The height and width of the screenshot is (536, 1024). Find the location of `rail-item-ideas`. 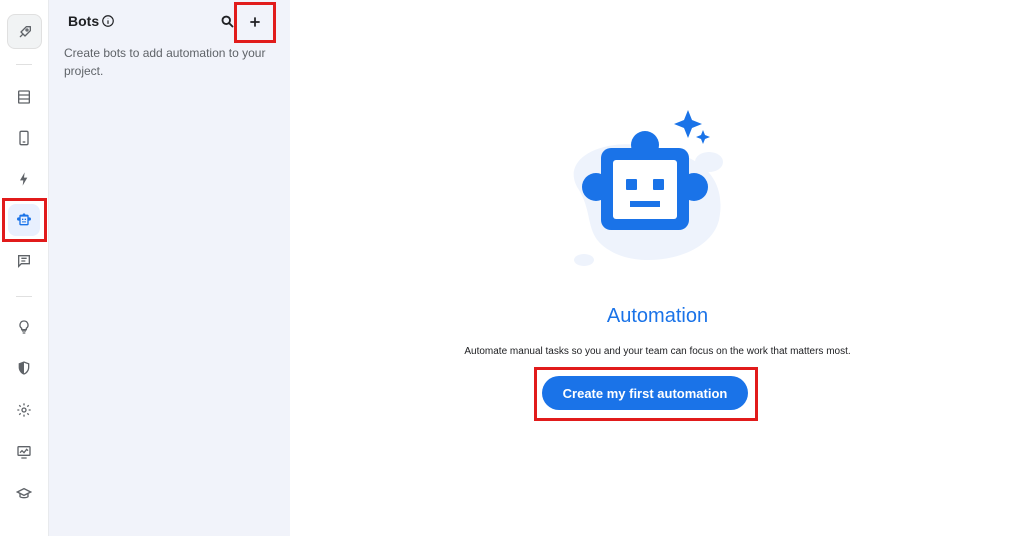

rail-item-ideas is located at coordinates (24, 327).